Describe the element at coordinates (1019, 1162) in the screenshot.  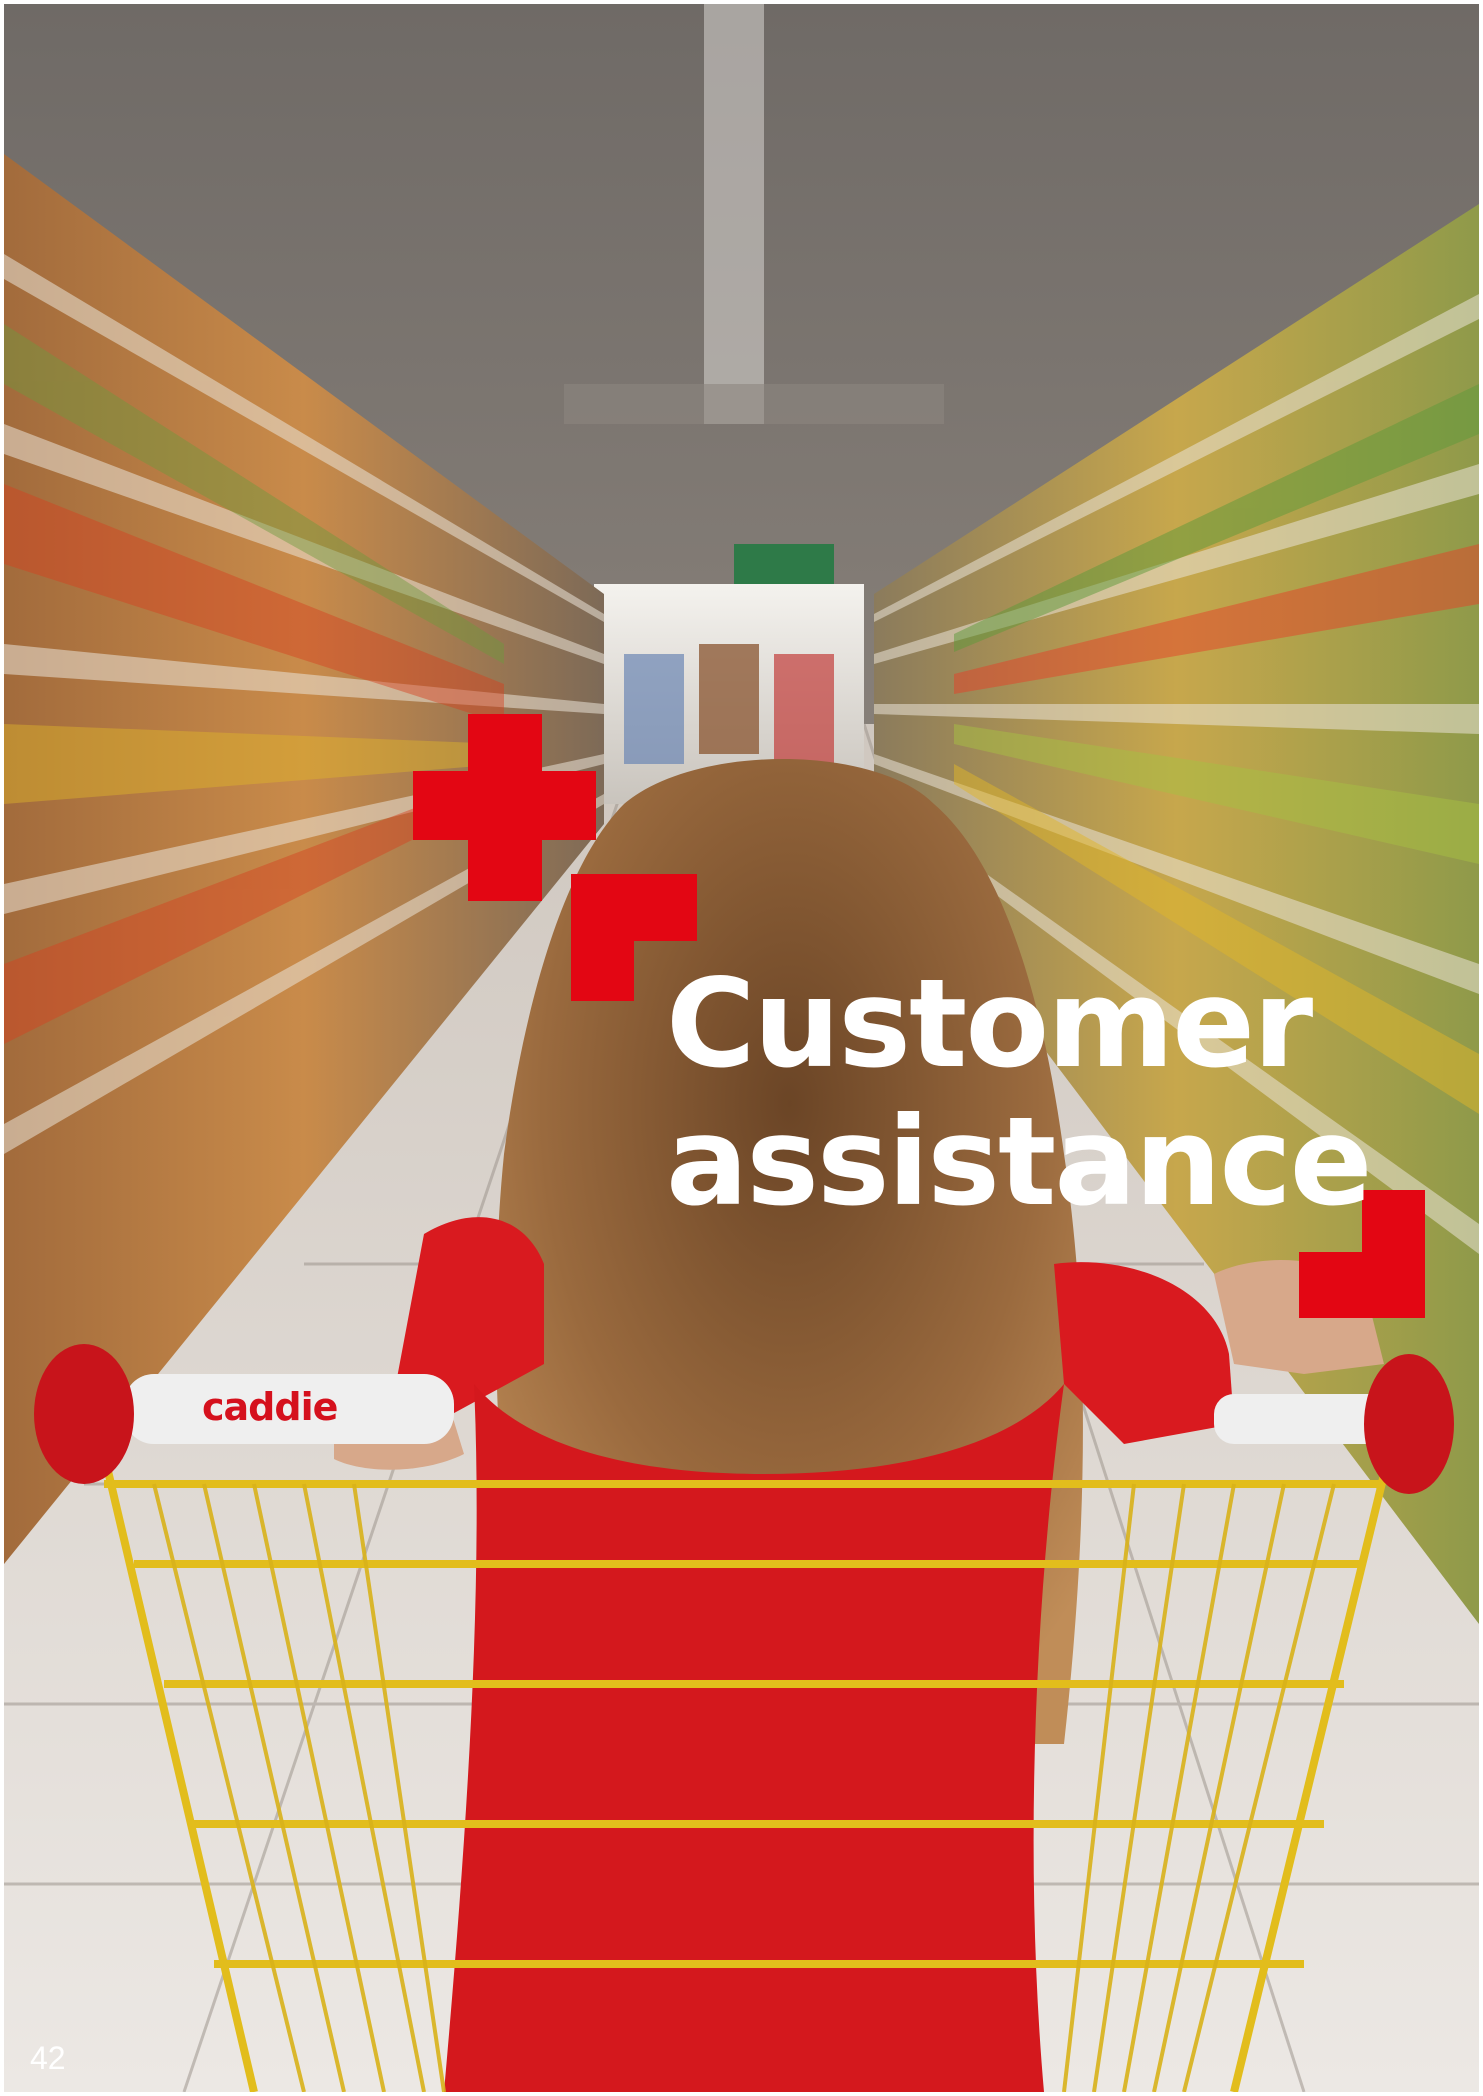
I see `page-title-line-2: assistance` at that location.